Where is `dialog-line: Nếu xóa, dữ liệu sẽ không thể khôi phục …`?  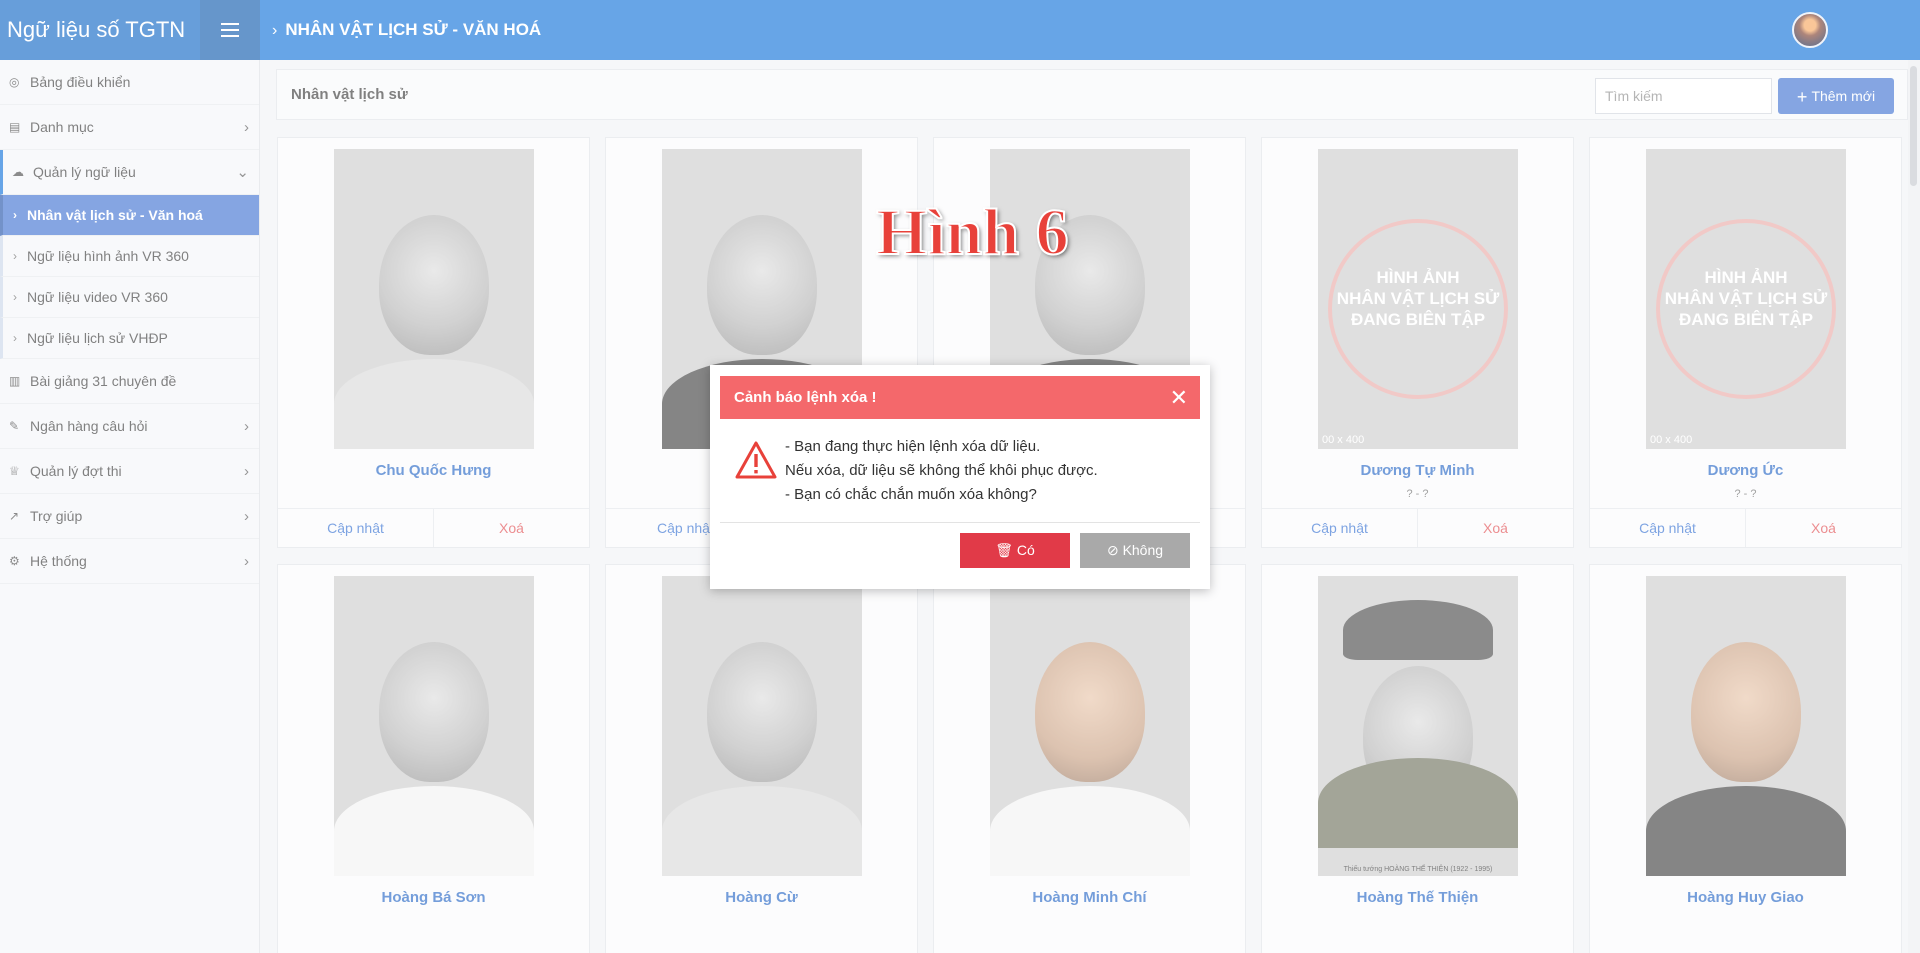 dialog-line: Nếu xóa, dữ liệu sẽ không thể khôi phục … is located at coordinates (941, 470).